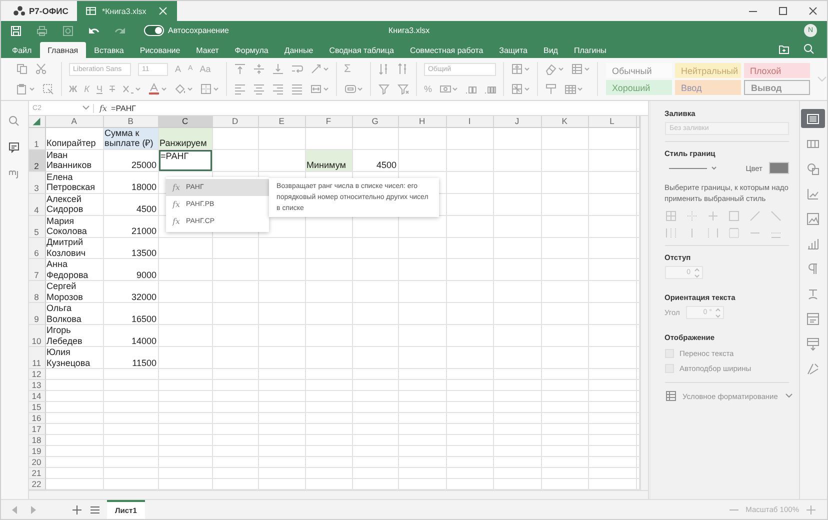  I want to click on chart-settings-icon, so click(813, 193).